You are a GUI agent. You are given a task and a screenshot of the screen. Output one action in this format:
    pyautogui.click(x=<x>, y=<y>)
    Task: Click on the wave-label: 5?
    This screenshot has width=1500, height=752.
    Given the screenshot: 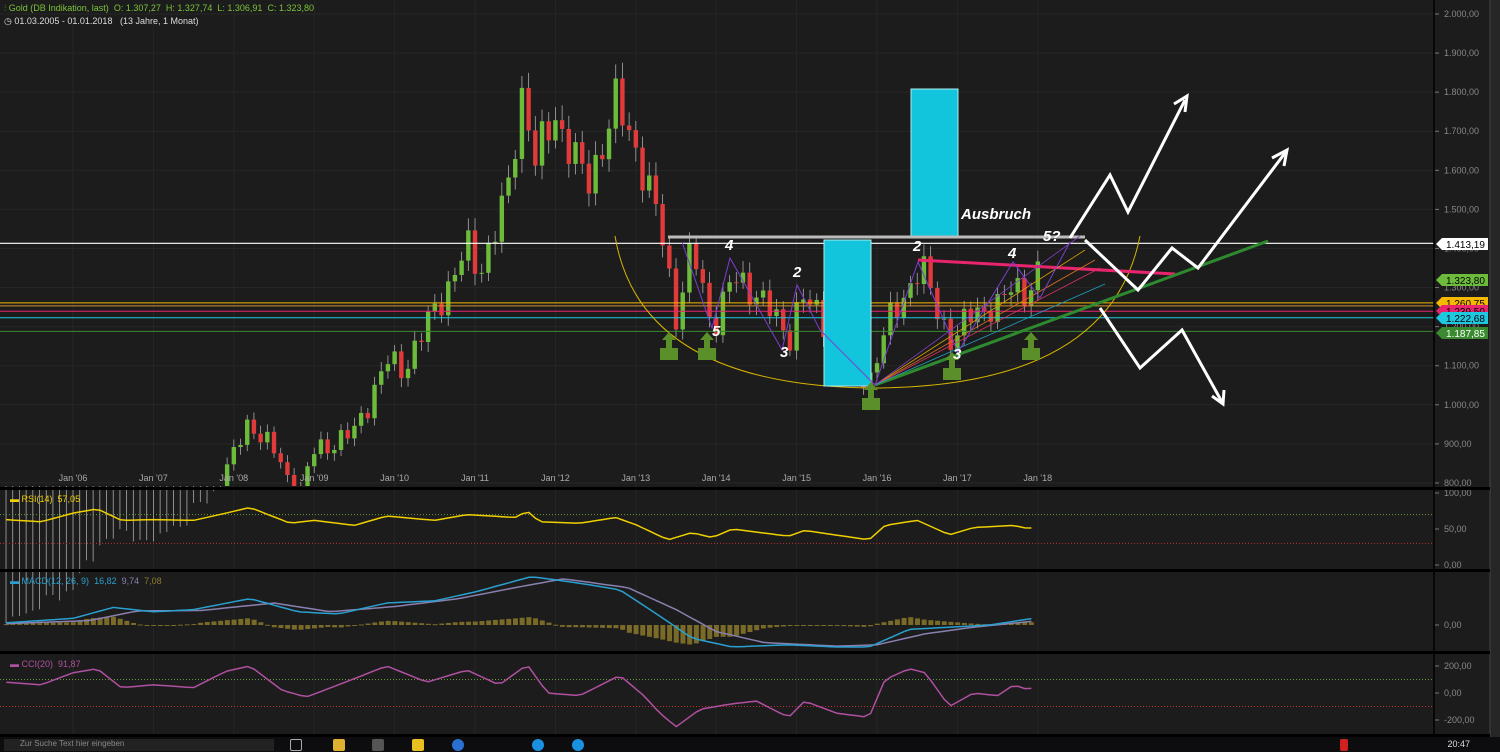 What is the action you would take?
    pyautogui.click(x=1052, y=236)
    